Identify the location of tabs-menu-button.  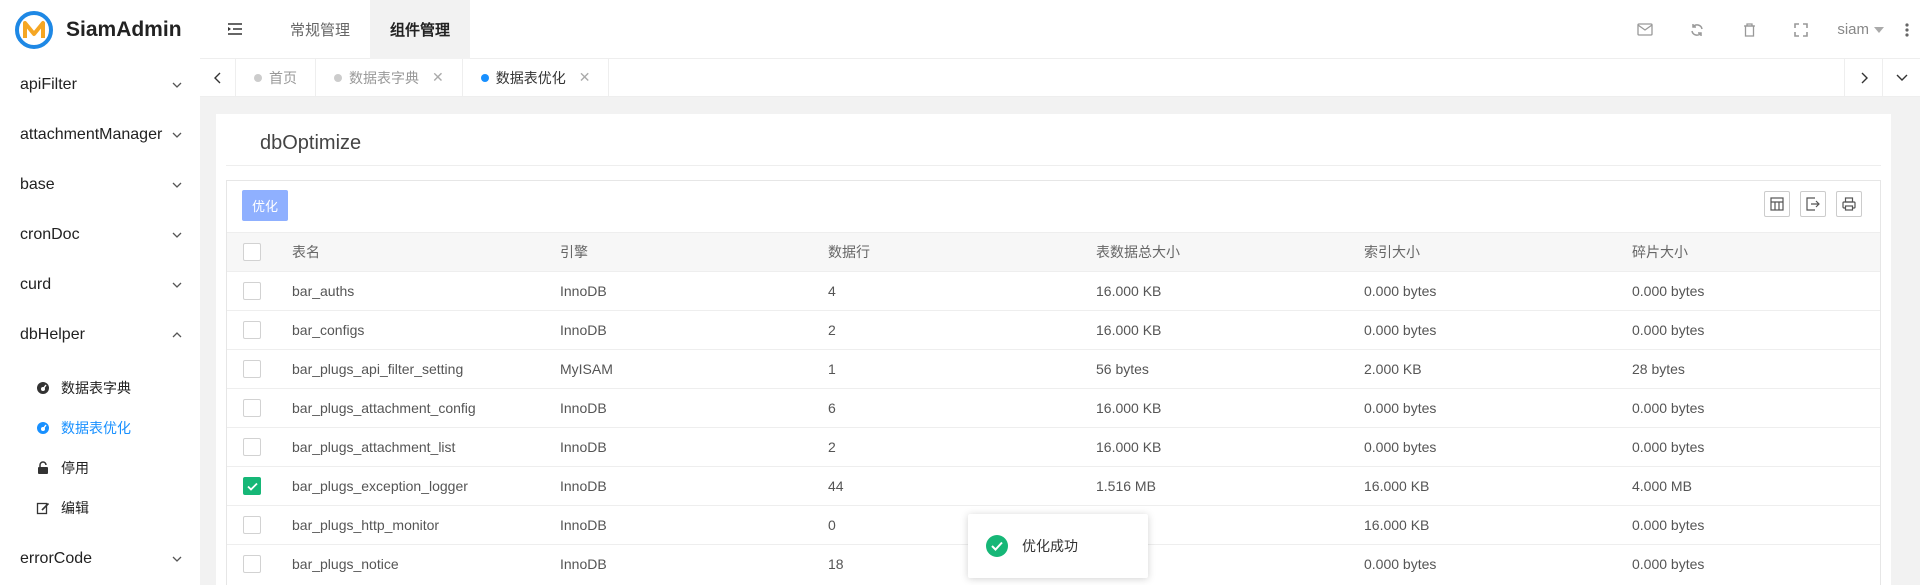
(1901, 78).